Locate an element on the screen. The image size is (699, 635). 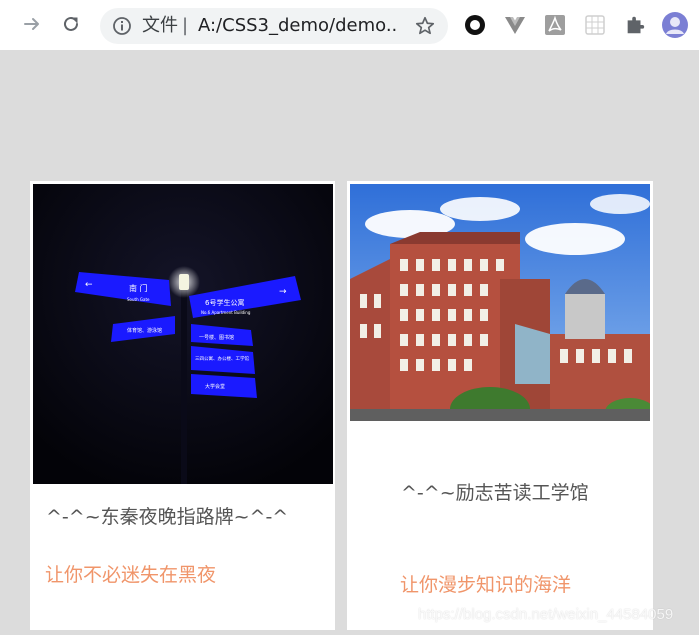
circle-extension-button is located at coordinates (475, 25).